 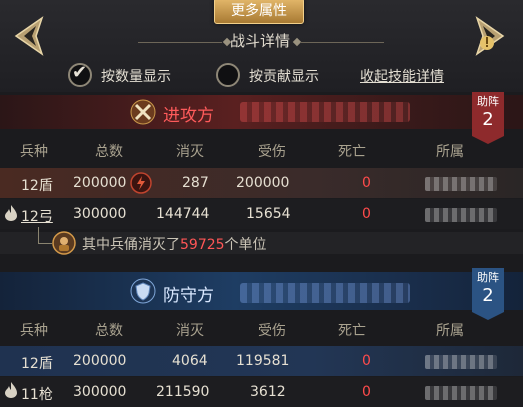 I want to click on page-title: 战斗详情, so click(x=259, y=41).